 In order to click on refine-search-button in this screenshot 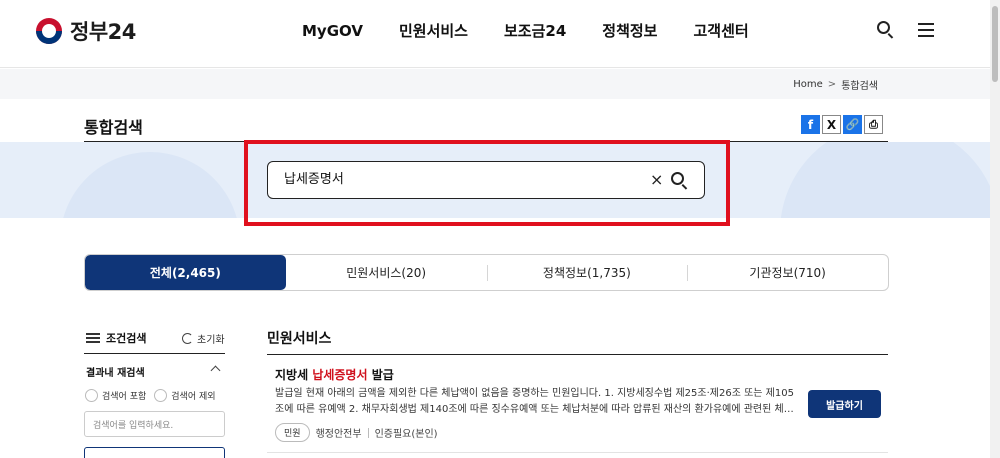, I will do `click(154, 452)`.